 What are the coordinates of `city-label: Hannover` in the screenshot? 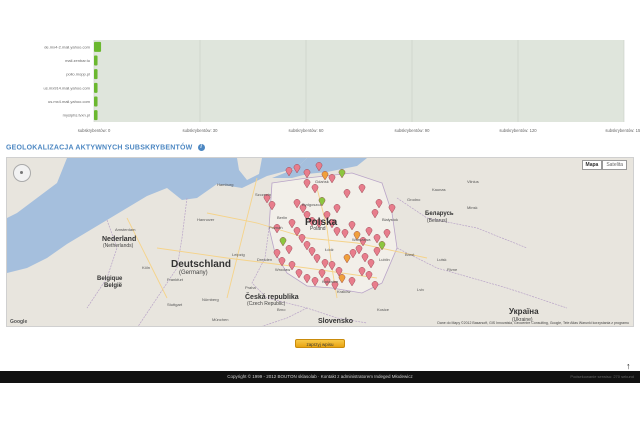 It's located at (206, 219).